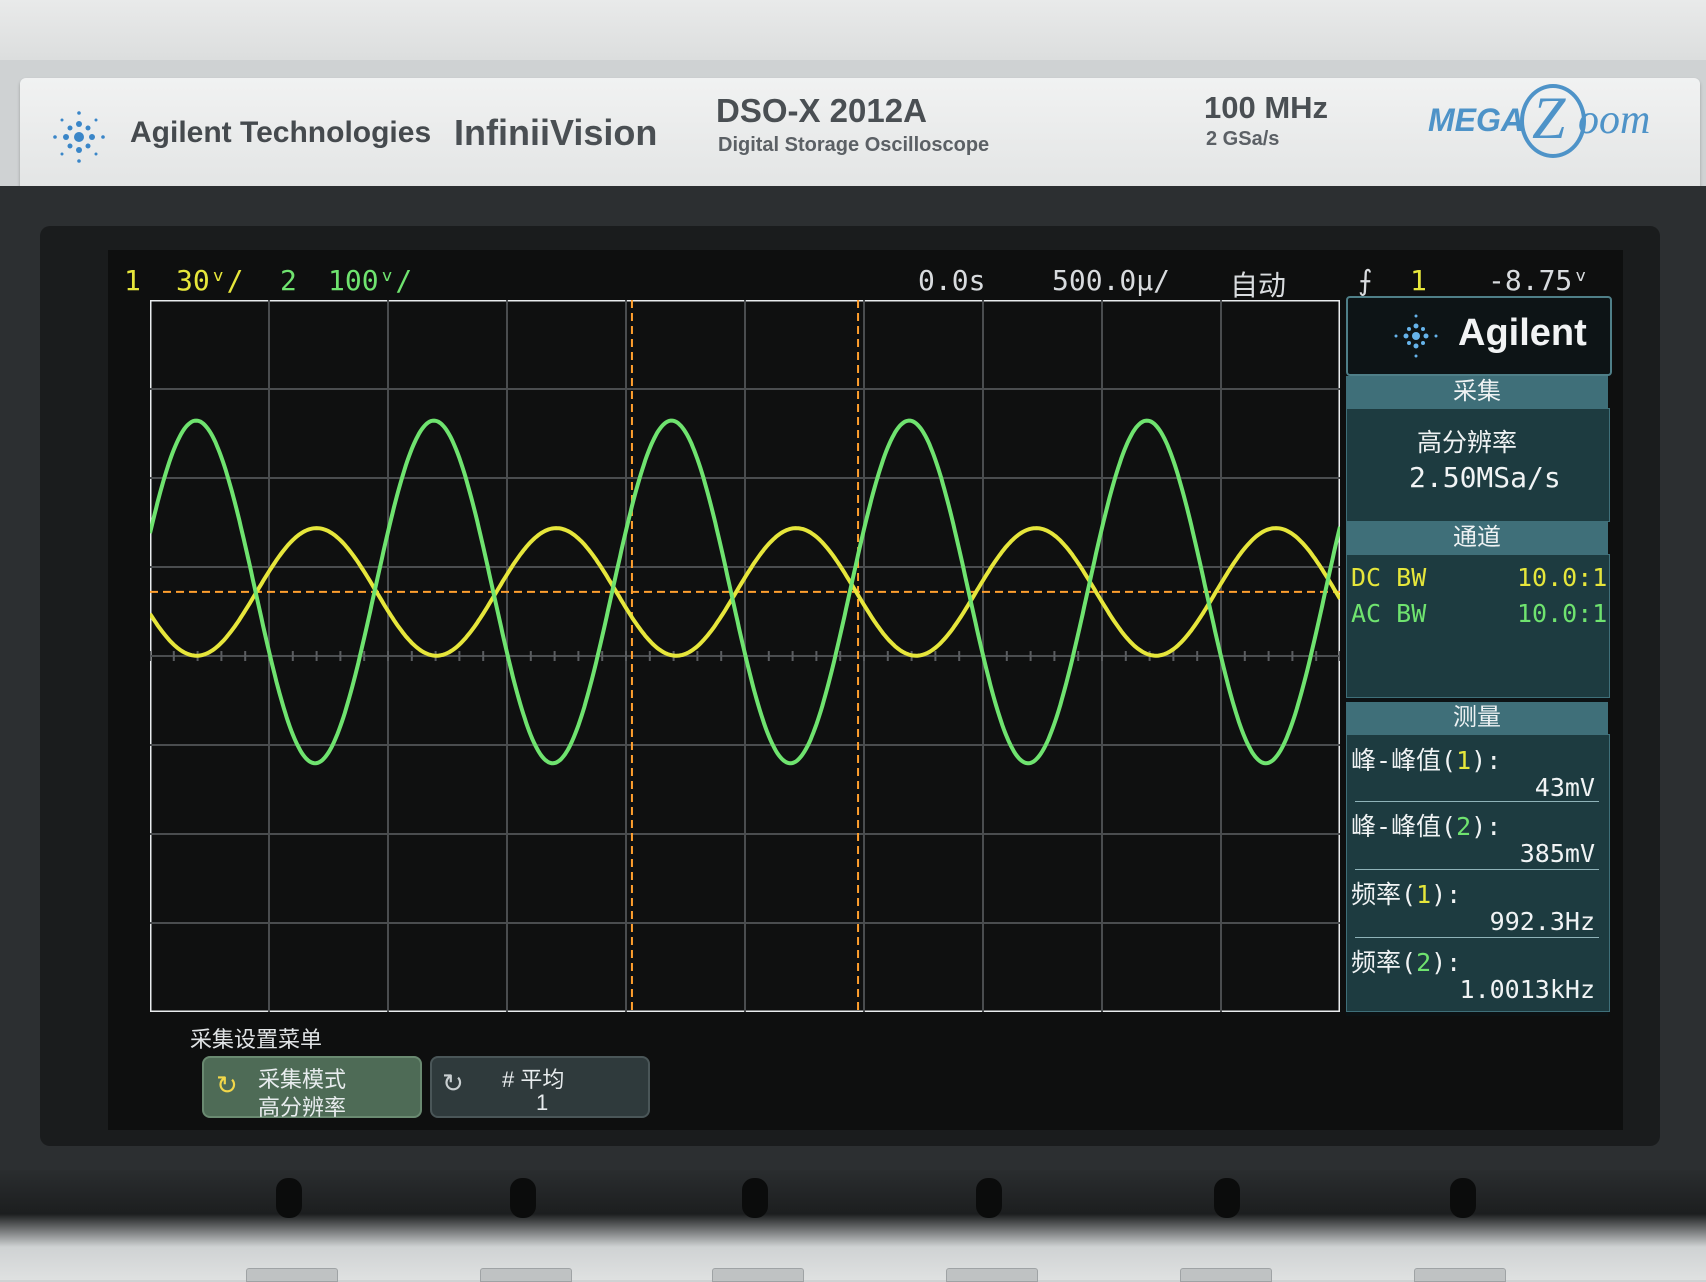 The width and height of the screenshot is (1706, 1282). What do you see at coordinates (1384, 894) in the screenshot?
I see `measure-label-3-text: 频率(` at bounding box center [1384, 894].